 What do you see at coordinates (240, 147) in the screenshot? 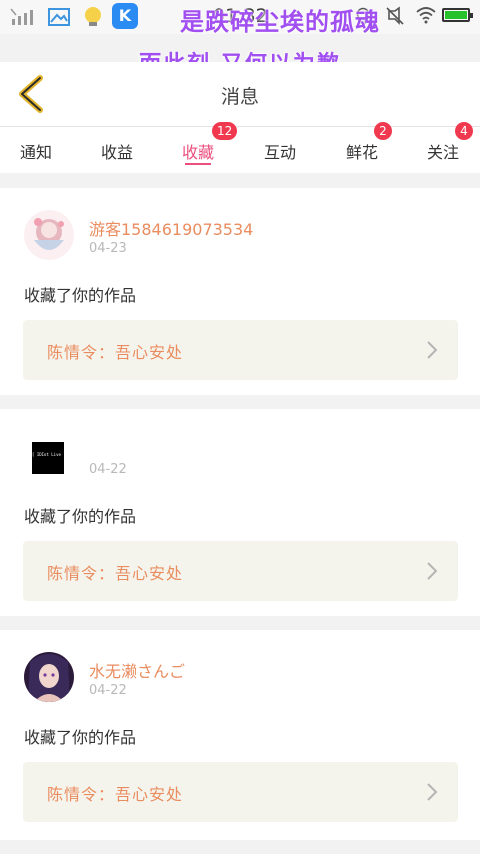
I see `tab-bar: 通知 收益 收藏 12 互动 鲜花 2 关注 4` at bounding box center [240, 147].